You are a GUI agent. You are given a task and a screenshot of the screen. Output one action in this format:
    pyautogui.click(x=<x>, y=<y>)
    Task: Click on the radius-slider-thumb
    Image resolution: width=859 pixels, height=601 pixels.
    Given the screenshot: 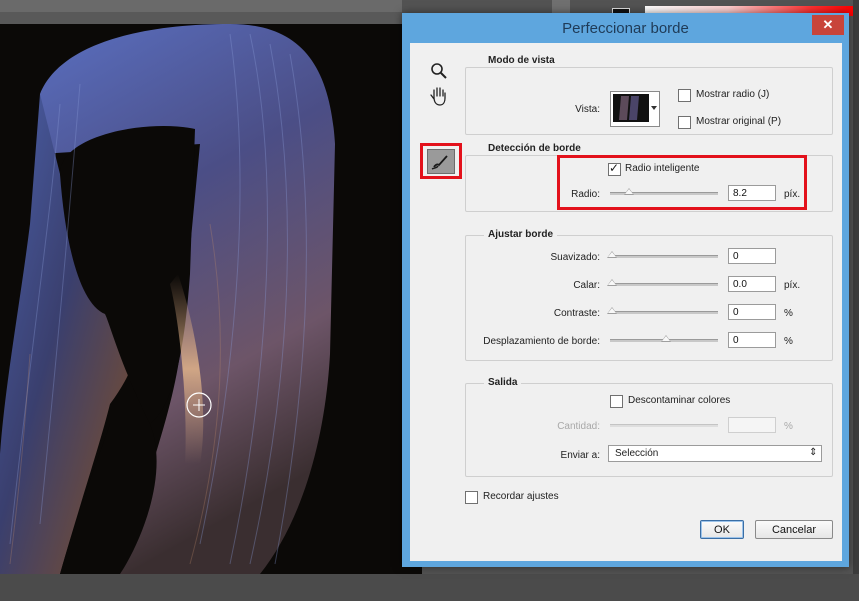 What is the action you would take?
    pyautogui.click(x=629, y=191)
    